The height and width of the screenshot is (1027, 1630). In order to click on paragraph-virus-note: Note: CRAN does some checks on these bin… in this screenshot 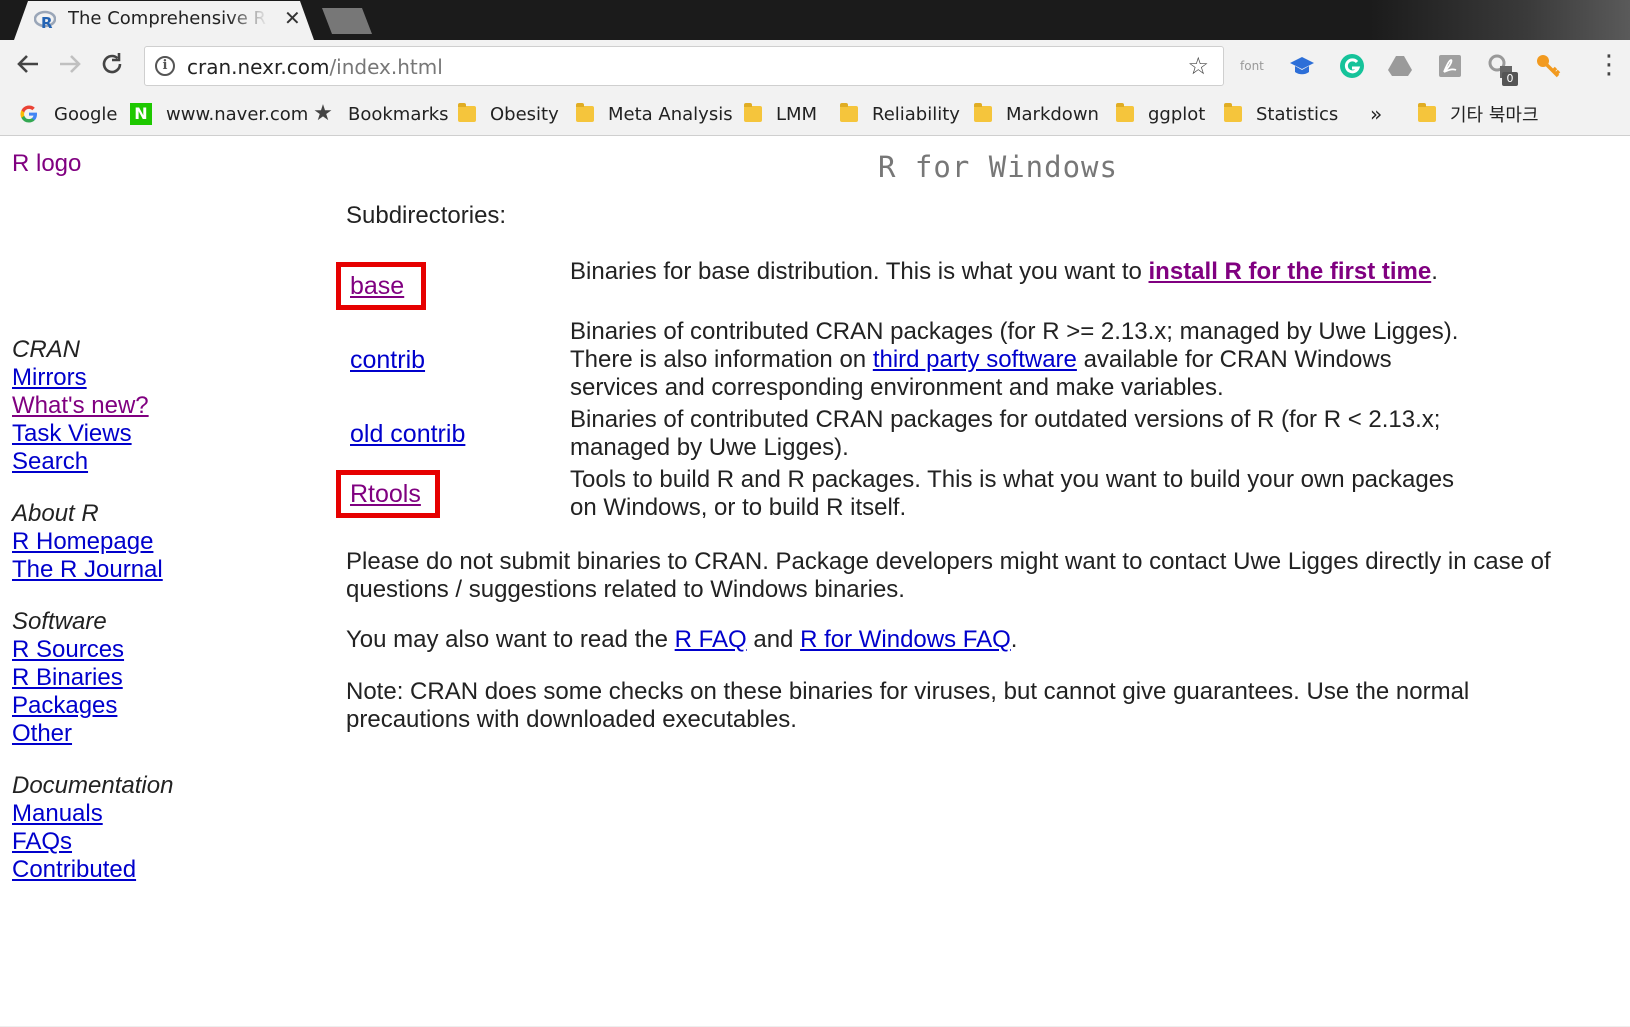, I will do `click(908, 705)`.